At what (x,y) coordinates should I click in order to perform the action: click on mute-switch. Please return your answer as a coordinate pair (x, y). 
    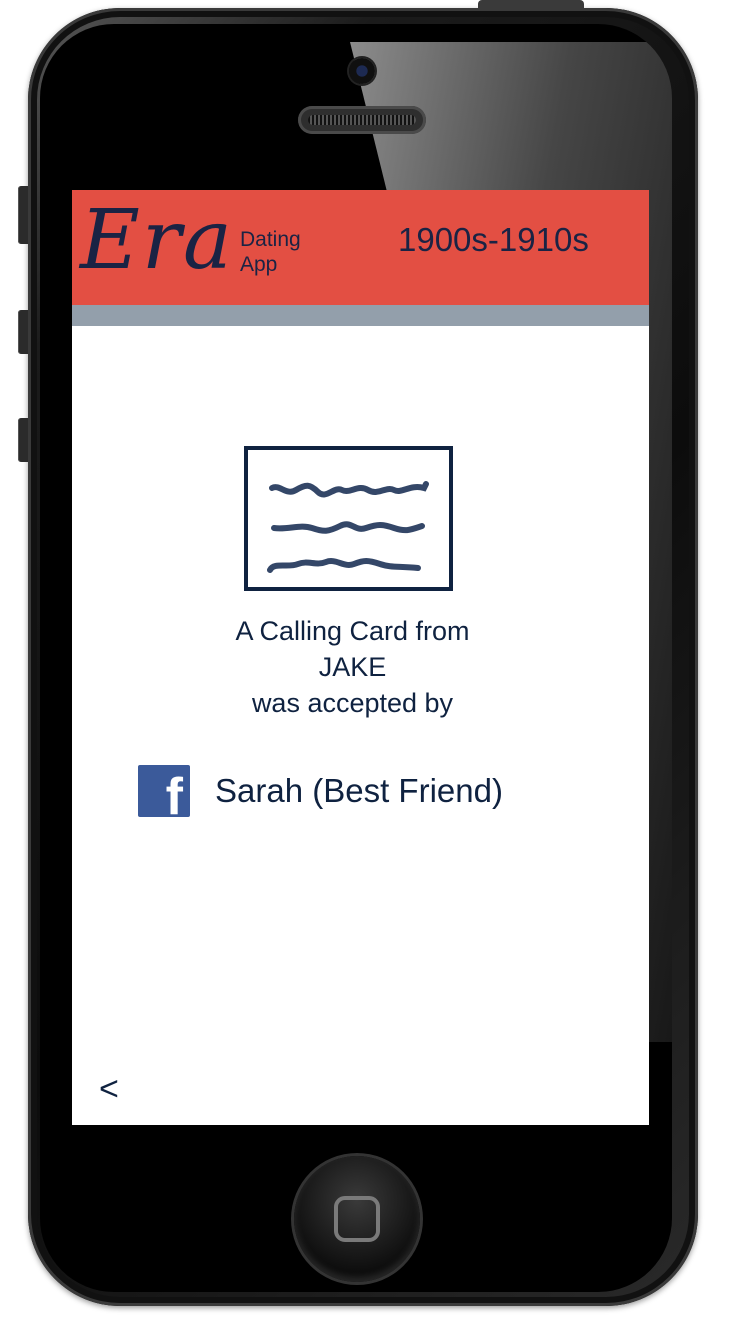
    Looking at the image, I should click on (23, 215).